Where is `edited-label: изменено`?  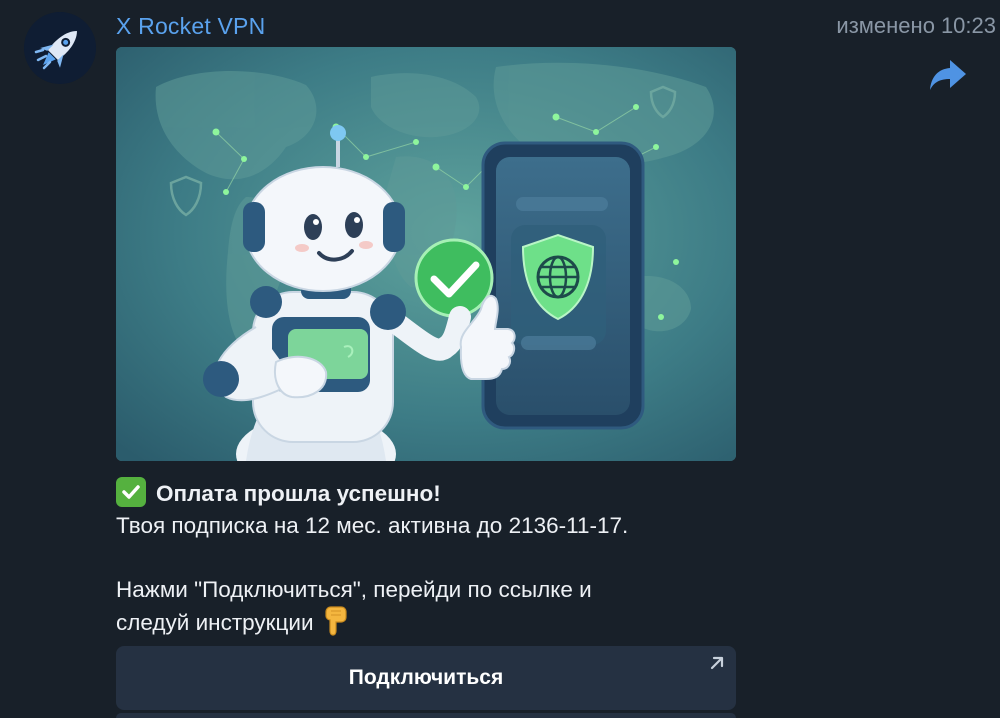
edited-label: изменено is located at coordinates (885, 25).